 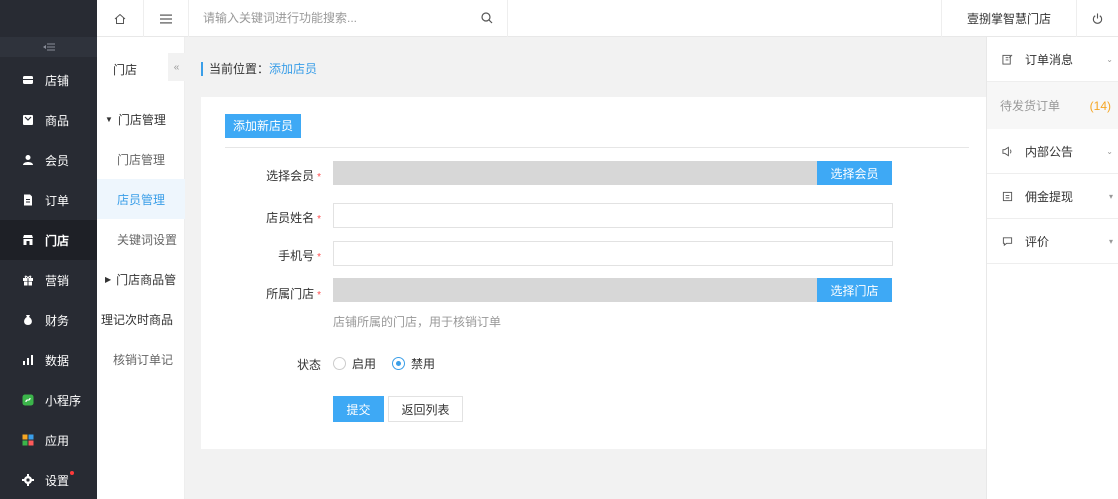 What do you see at coordinates (417, 322) in the screenshot?
I see `store-hint: 店铺所属的门店，用于核销订单` at bounding box center [417, 322].